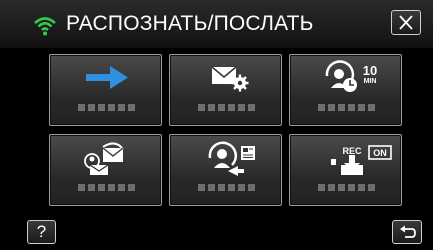 The width and height of the screenshot is (433, 250). I want to click on rec-on-icon: REC ON, so click(361, 160).